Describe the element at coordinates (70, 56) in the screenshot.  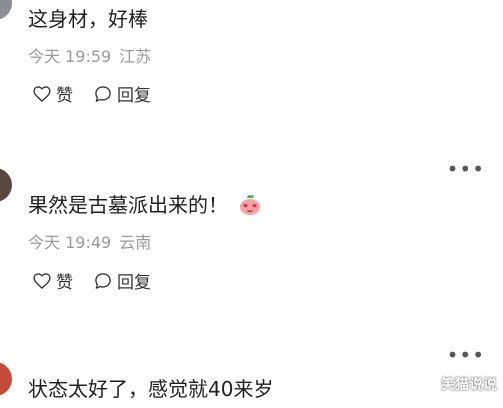
I see `comment-time: 今天 19:59` at that location.